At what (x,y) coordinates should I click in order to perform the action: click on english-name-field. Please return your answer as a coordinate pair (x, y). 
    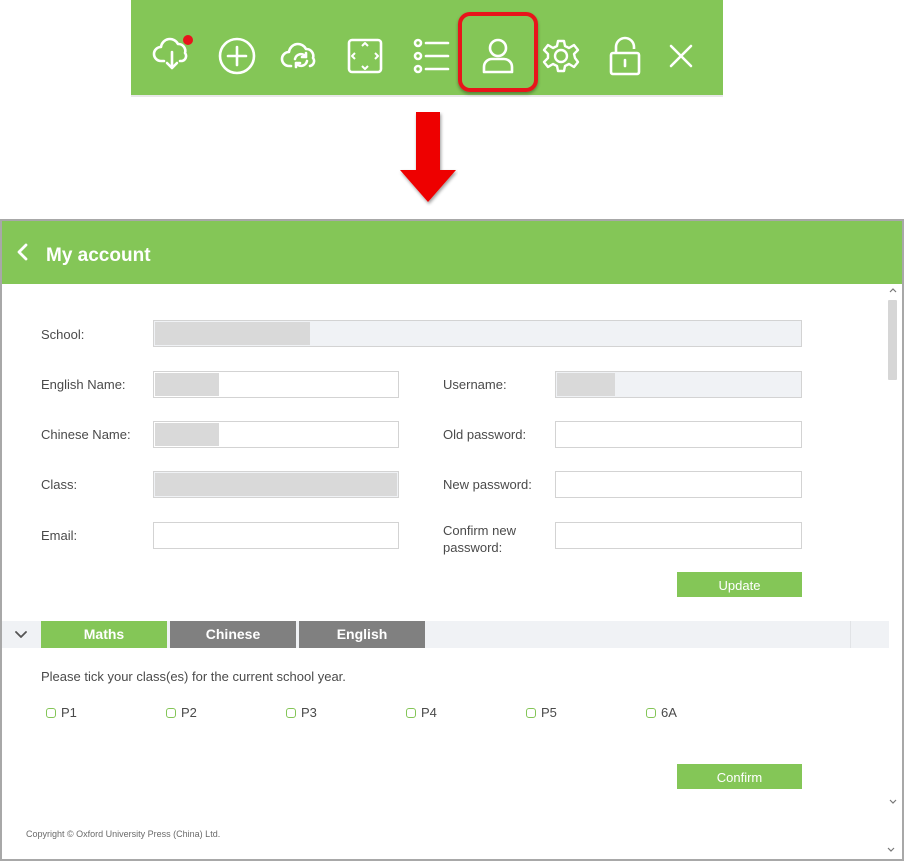
    Looking at the image, I should click on (276, 384).